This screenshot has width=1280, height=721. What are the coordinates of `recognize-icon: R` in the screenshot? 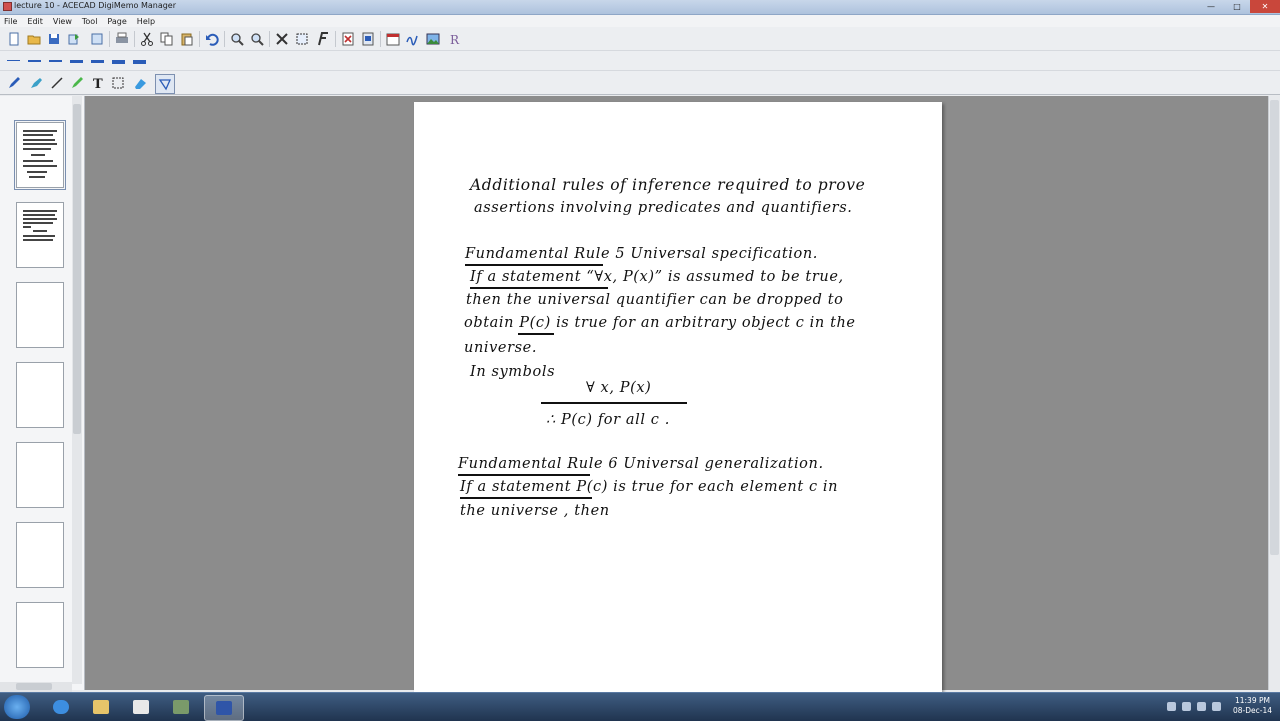 It's located at (455, 39).